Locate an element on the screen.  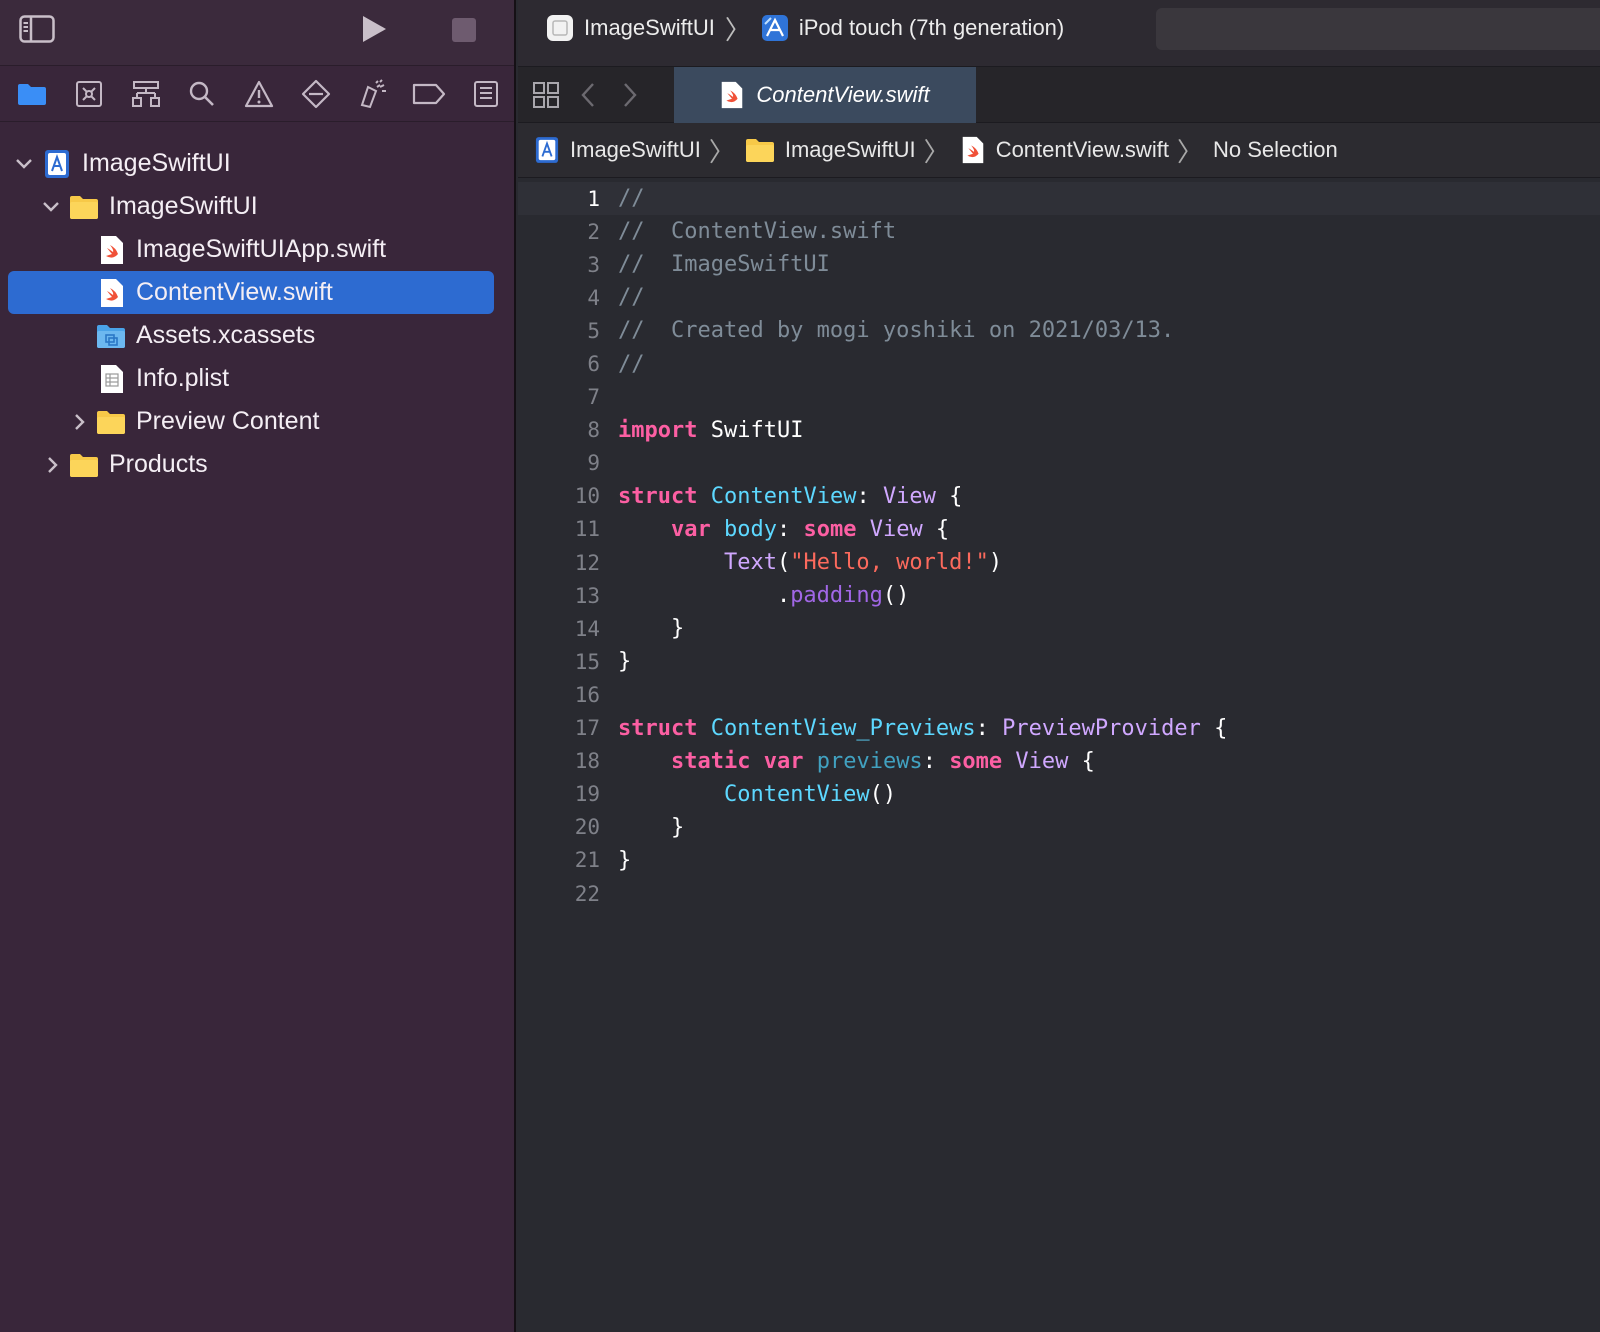
tree-item-file: ImageSwiftUIApp.swift is located at coordinates (257, 249).